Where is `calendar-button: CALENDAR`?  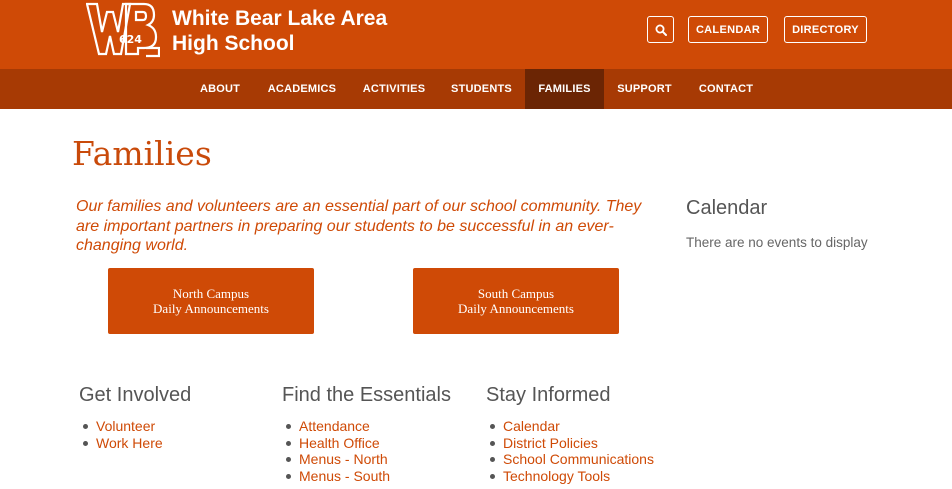
calendar-button: CALENDAR is located at coordinates (728, 29).